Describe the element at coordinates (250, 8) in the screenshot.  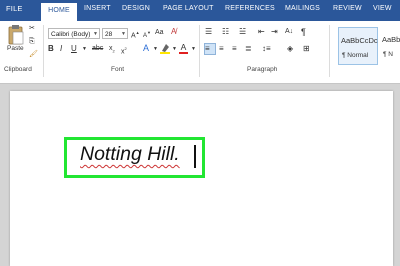
I see `tab-references: REFERENCES` at that location.